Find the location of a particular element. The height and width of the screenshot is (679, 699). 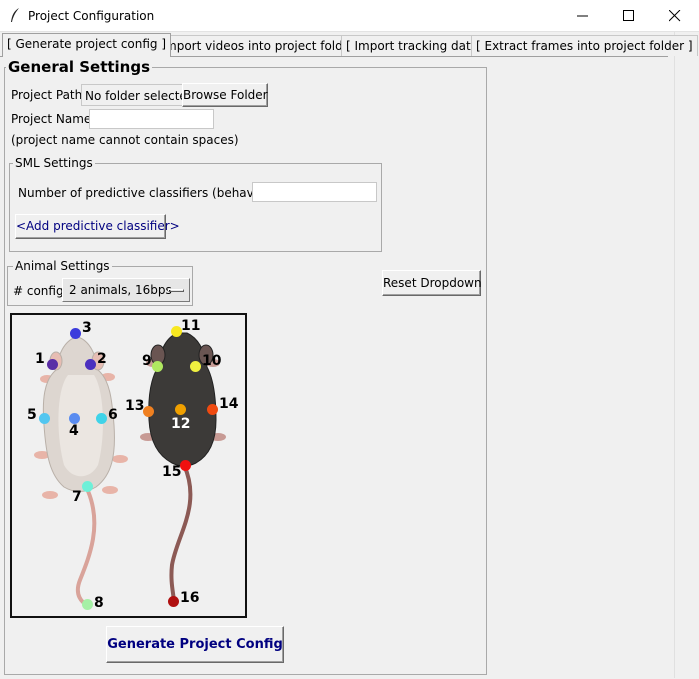

minimize-button is located at coordinates (583, 15).